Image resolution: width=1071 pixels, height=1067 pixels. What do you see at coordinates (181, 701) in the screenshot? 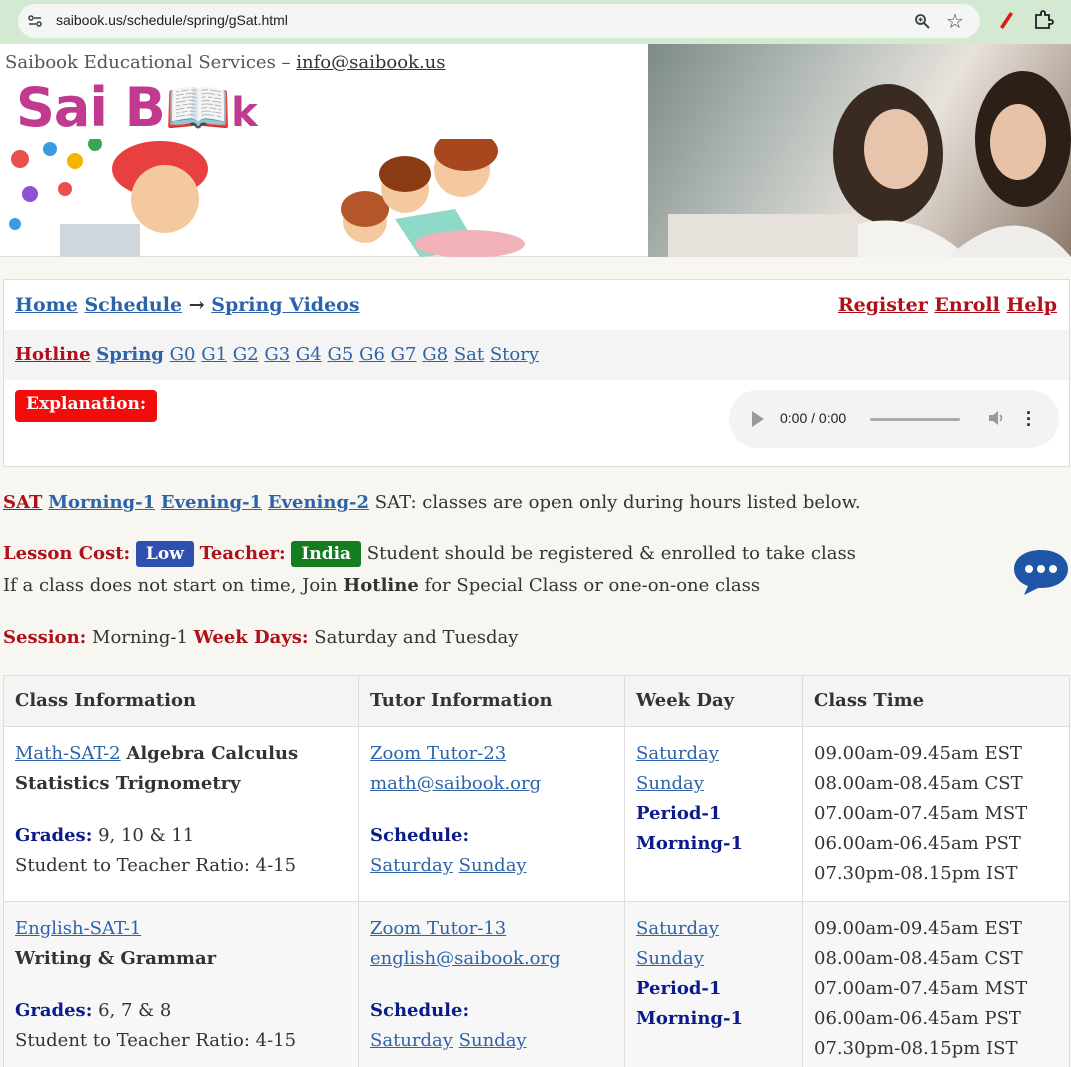
I see `col-header-class-info: Class Information` at bounding box center [181, 701].